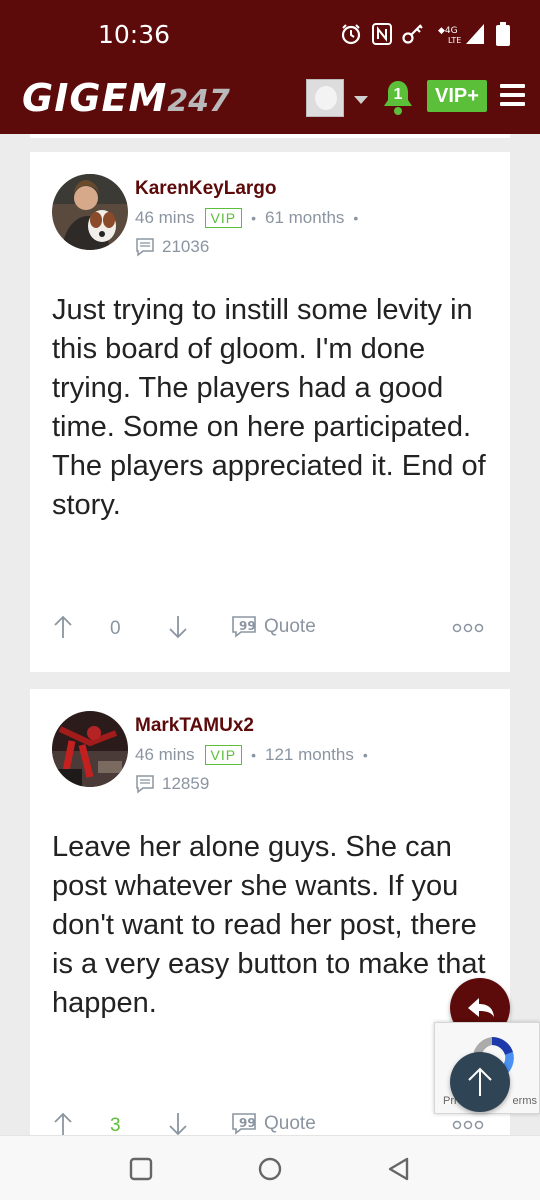 This screenshot has height=1200, width=540. I want to click on scroll-to-top-button, so click(480, 1082).